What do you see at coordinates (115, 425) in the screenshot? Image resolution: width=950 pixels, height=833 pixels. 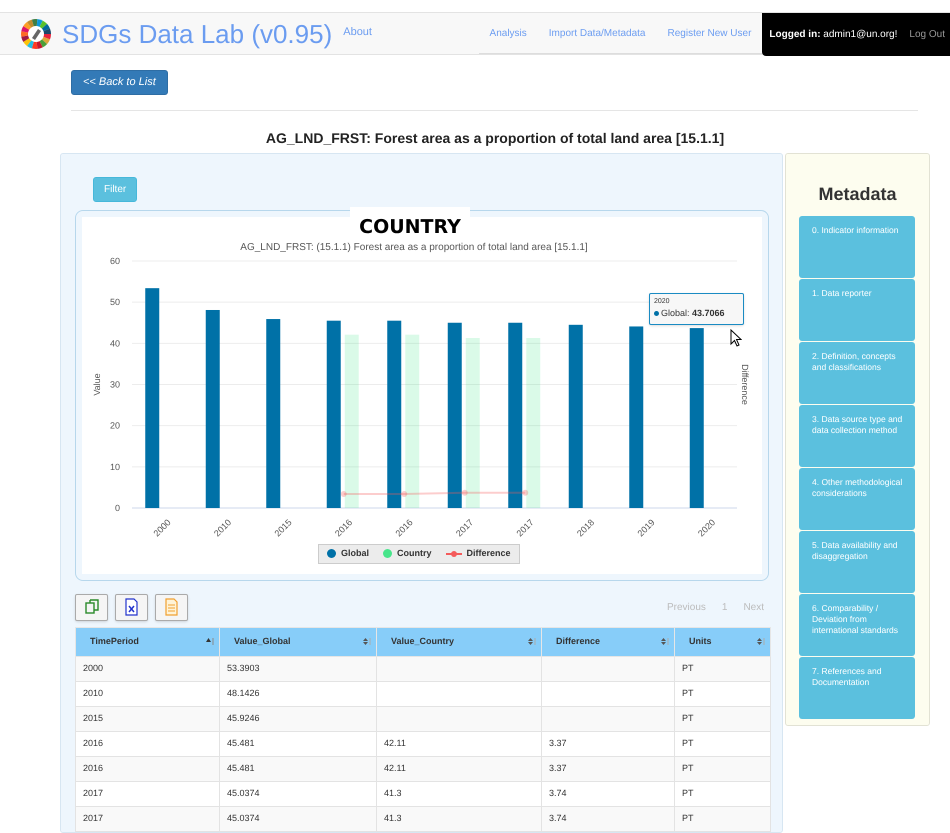 I see `axis-tick-label: 20` at bounding box center [115, 425].